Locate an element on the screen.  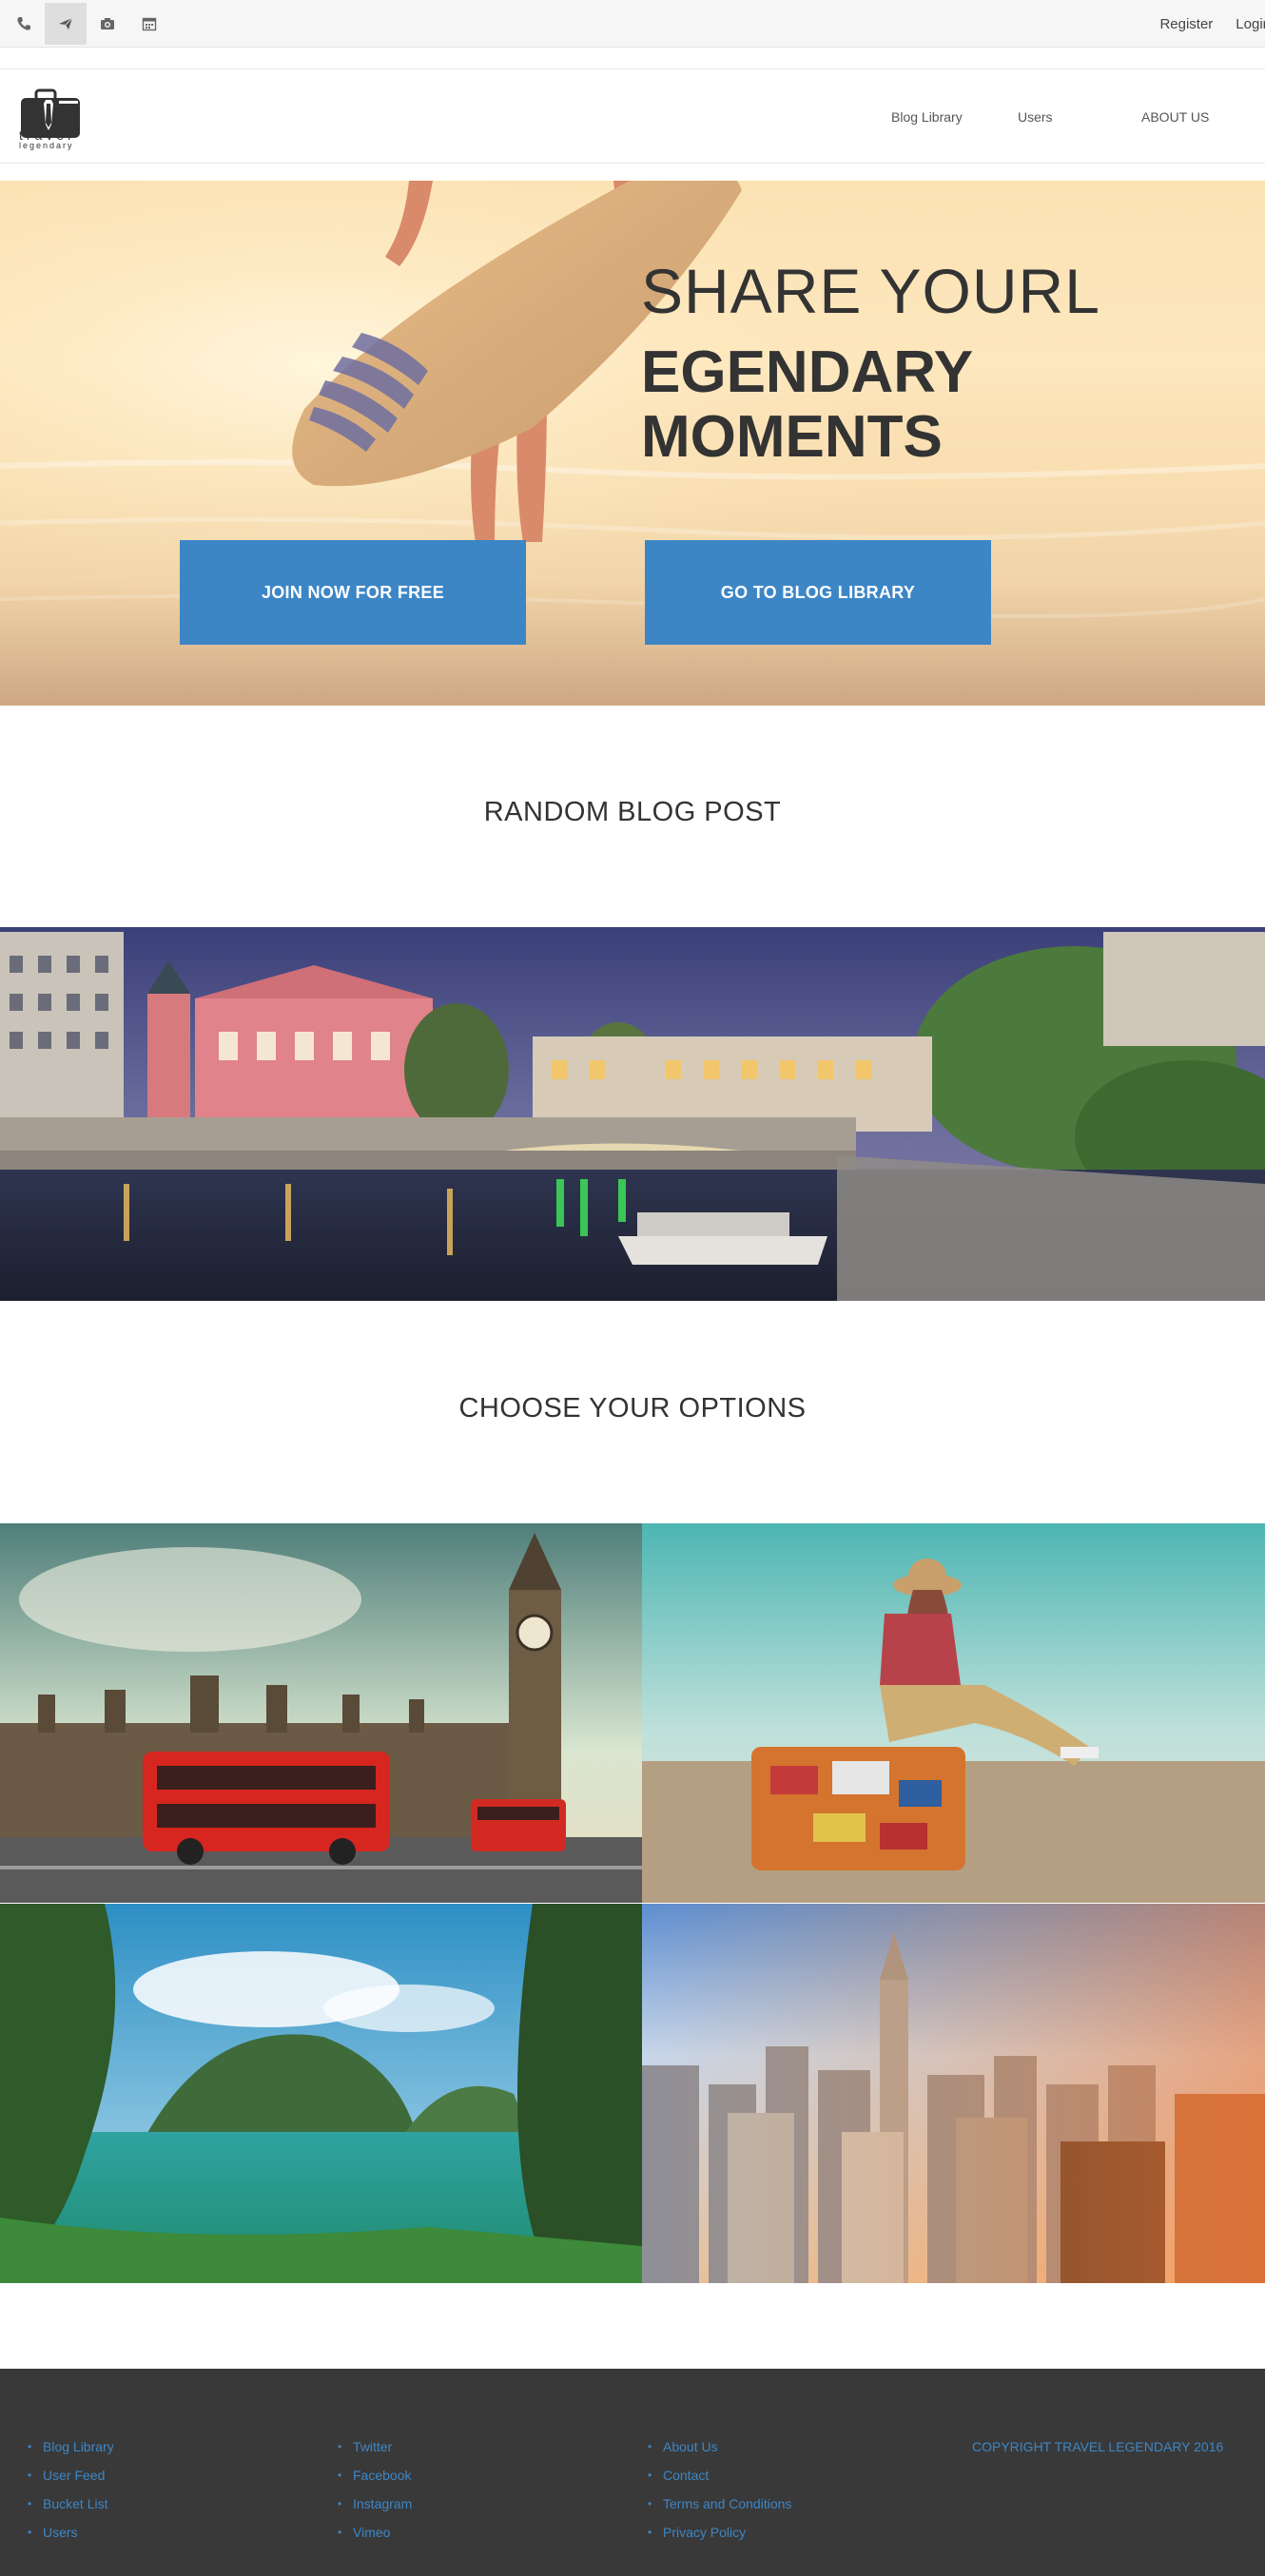
footer-column-site: Blog Library User Feed Bucket List Users is located at coordinates (71, 2496).